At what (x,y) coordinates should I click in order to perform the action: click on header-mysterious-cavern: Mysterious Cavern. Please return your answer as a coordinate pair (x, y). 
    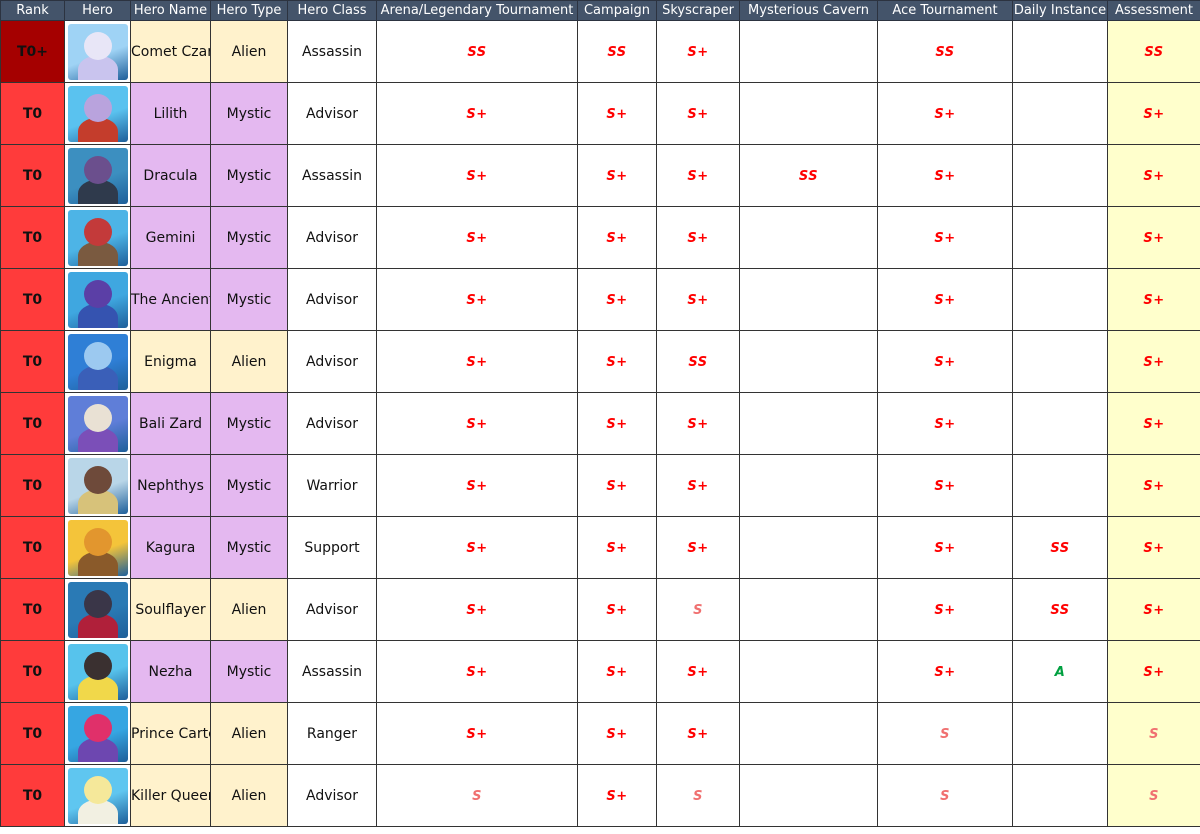
    Looking at the image, I should click on (808, 10).